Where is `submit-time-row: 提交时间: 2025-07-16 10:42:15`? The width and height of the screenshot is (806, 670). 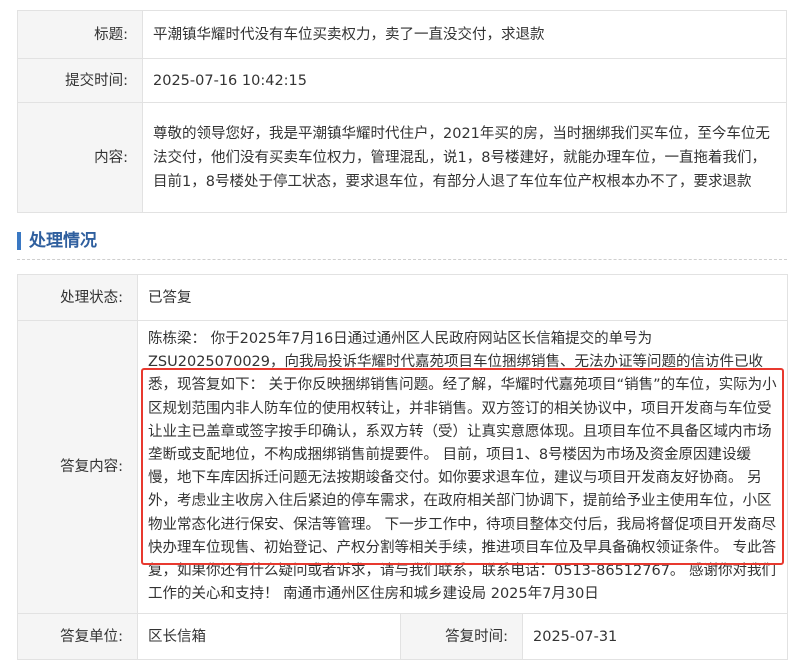
submit-time-row: 提交时间: 2025-07-16 10:42:15 is located at coordinates (402, 80).